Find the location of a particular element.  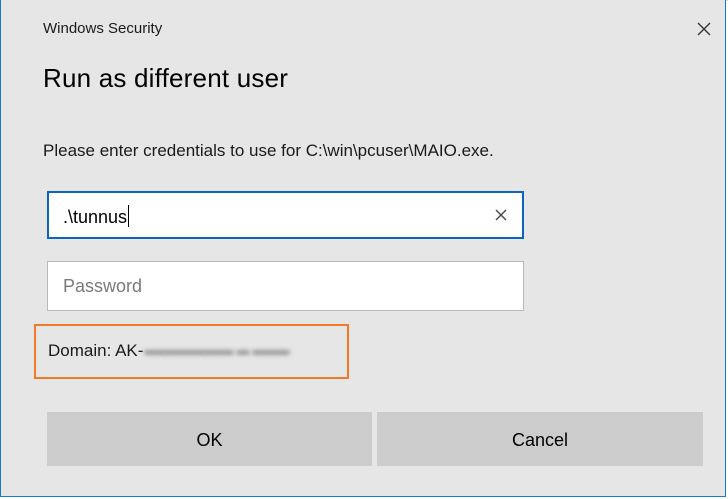

ok-button: OK is located at coordinates (209, 439).